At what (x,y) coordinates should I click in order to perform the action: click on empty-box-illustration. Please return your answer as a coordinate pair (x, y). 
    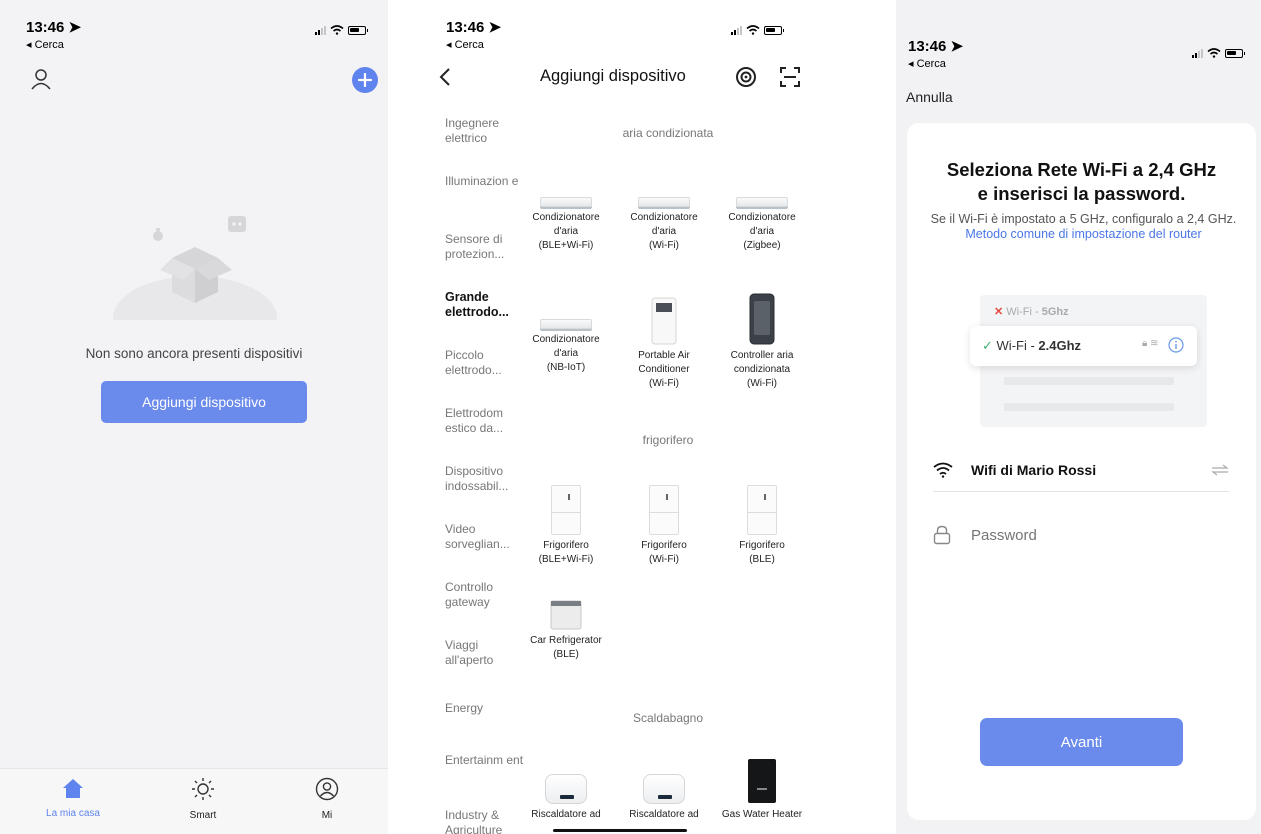
    Looking at the image, I should click on (195, 268).